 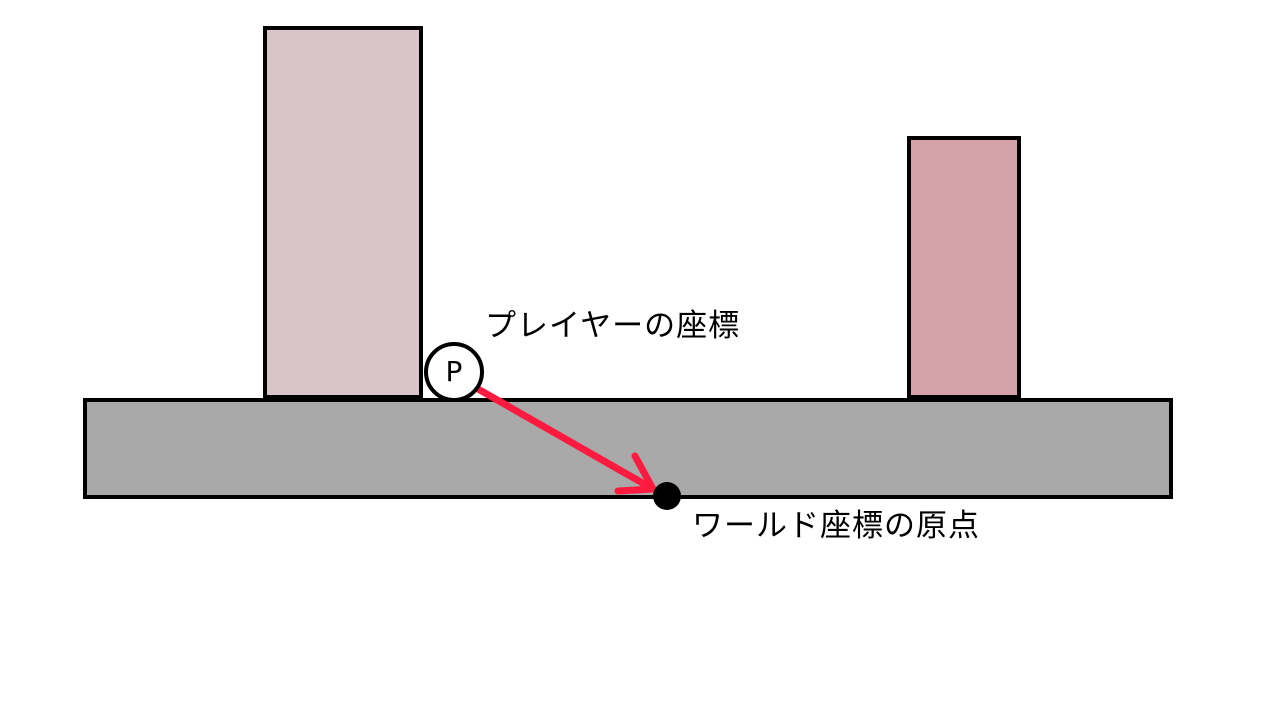 I want to click on right-block, so click(x=964, y=267).